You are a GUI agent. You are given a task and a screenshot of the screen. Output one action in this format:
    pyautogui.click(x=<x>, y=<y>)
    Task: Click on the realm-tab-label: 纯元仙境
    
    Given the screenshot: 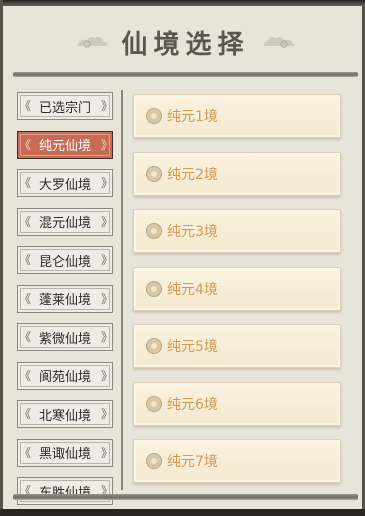 What is the action you would take?
    pyautogui.click(x=64, y=146)
    